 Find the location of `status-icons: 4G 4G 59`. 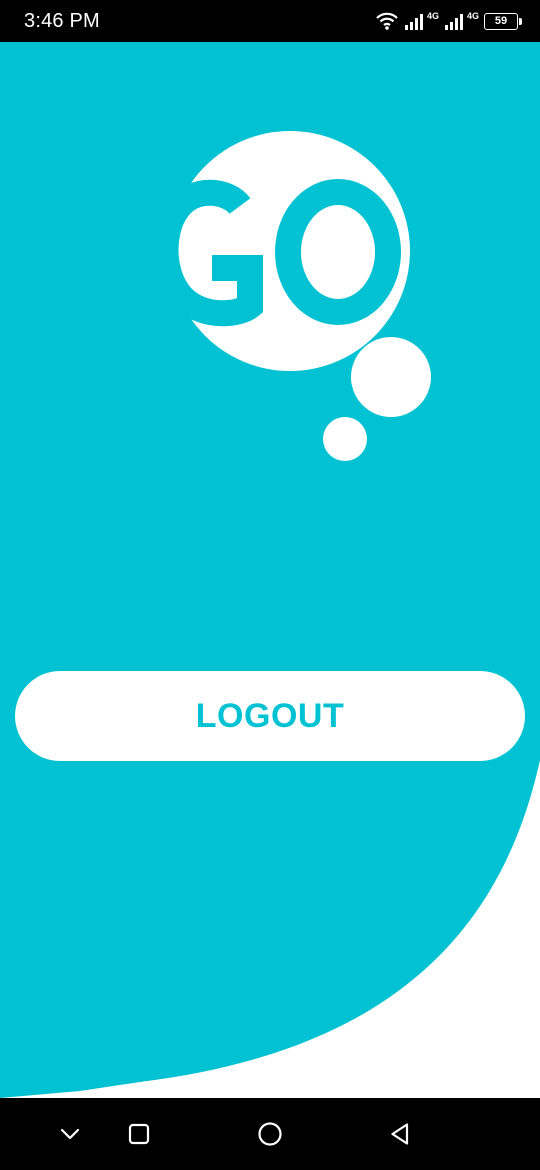

status-icons: 4G 4G 59 is located at coordinates (448, 21).